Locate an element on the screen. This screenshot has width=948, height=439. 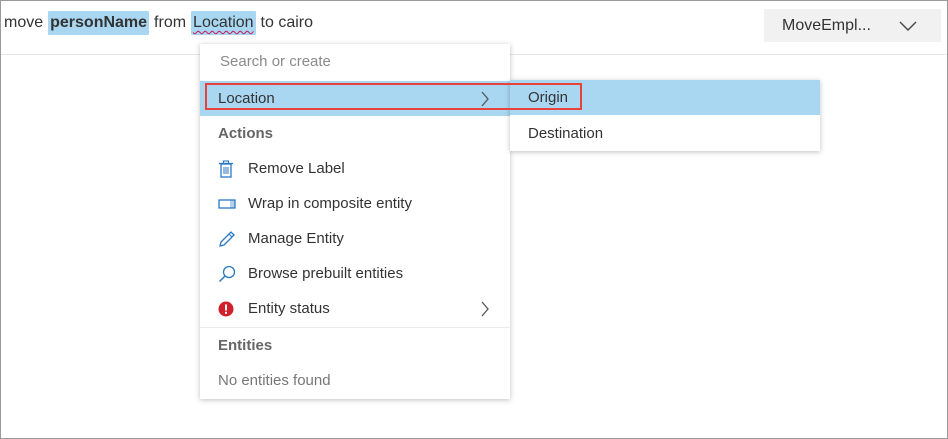
entities-header: Entities is located at coordinates (245, 345).